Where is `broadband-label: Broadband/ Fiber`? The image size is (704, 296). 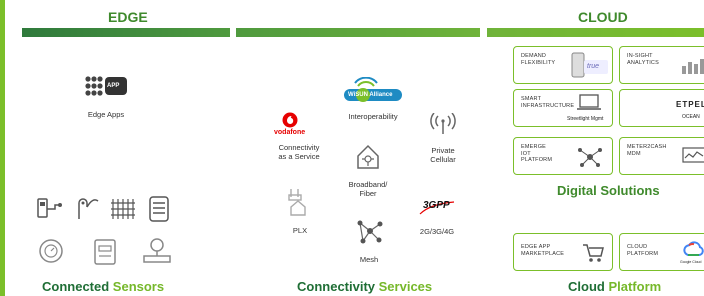 broadband-label: Broadband/ Fiber is located at coordinates (368, 189).